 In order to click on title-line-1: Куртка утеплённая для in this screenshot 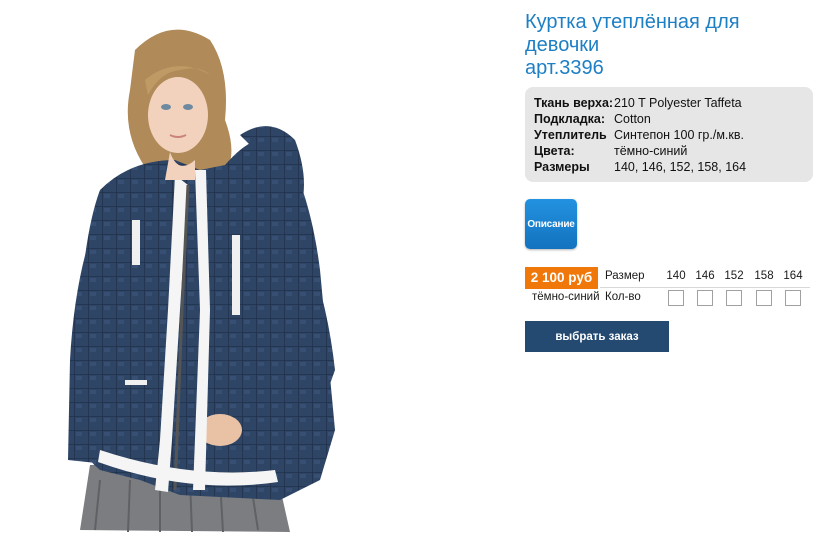, I will do `click(632, 22)`.